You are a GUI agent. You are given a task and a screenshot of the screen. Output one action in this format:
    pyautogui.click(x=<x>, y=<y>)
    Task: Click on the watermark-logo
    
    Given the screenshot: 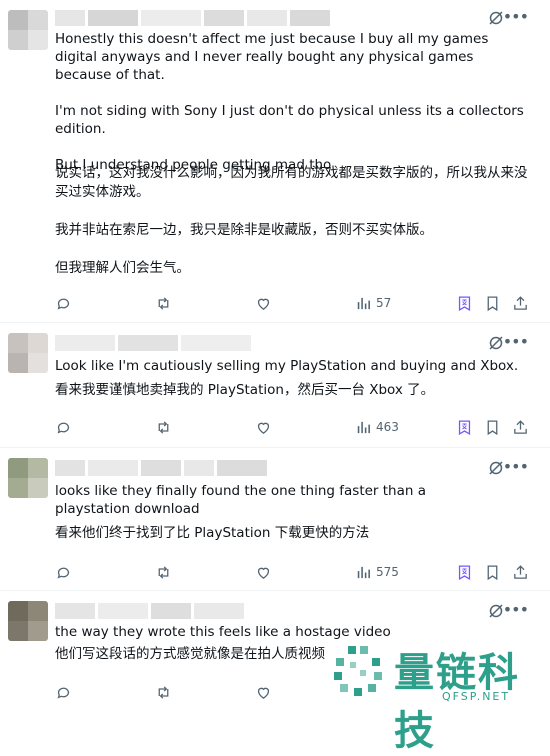 What is the action you would take?
    pyautogui.click(x=358, y=671)
    